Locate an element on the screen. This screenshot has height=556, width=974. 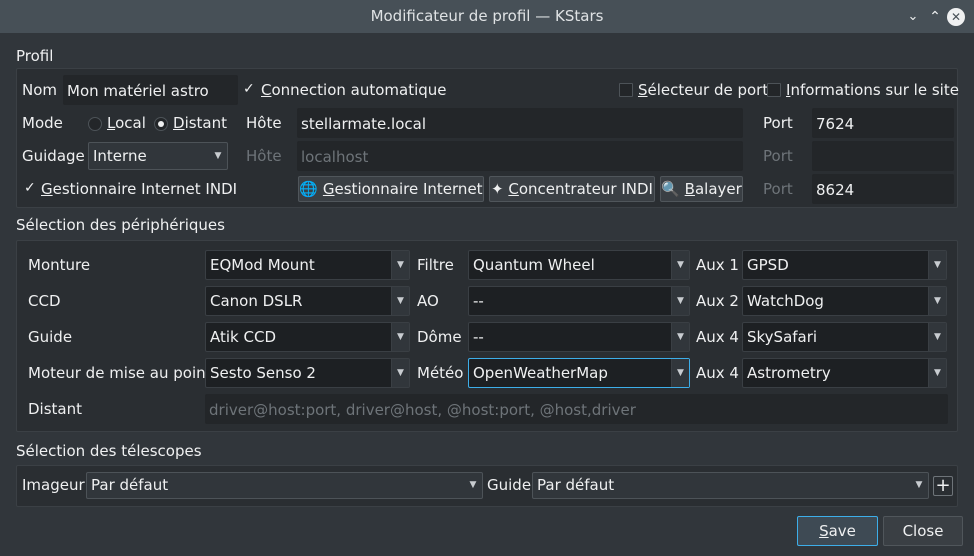
aux2-select: WatchDog ▼ is located at coordinates (844, 301).